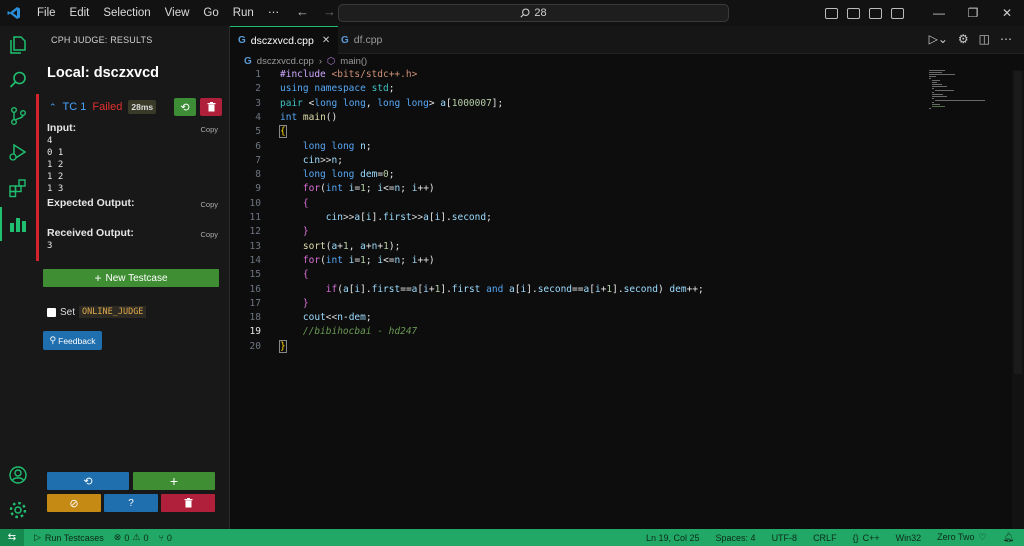 This screenshot has width=1024, height=546. I want to click on run-debug-icon, so click(18, 152).